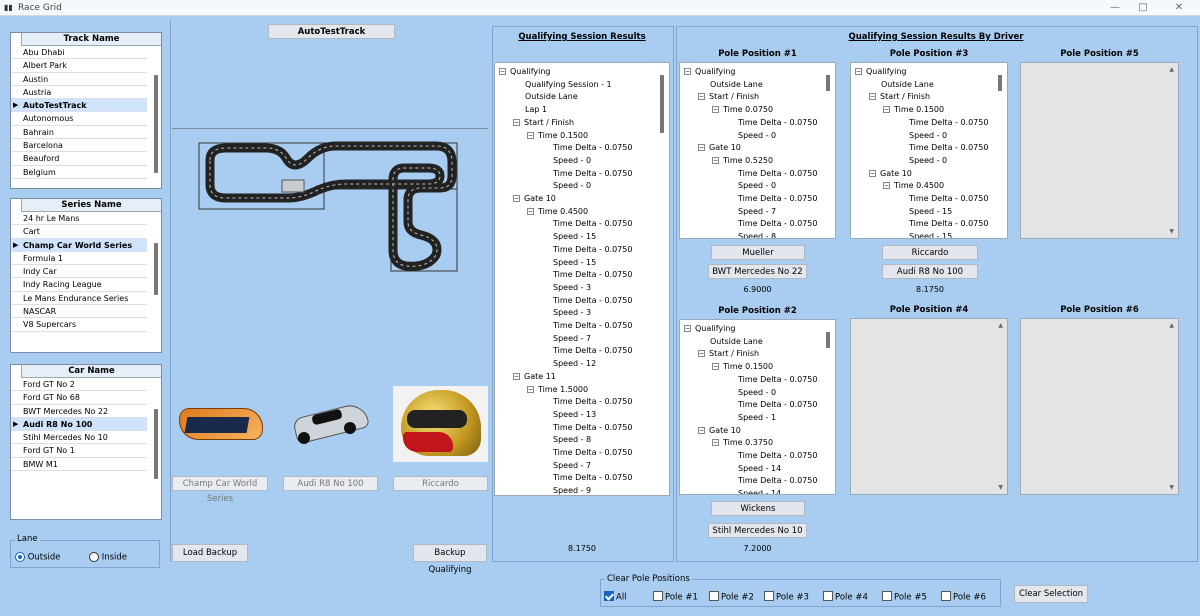 This screenshot has height=616, width=1200. What do you see at coordinates (450, 559) in the screenshot?
I see `backup-qualifying-button: Backup Qualifying` at bounding box center [450, 559].